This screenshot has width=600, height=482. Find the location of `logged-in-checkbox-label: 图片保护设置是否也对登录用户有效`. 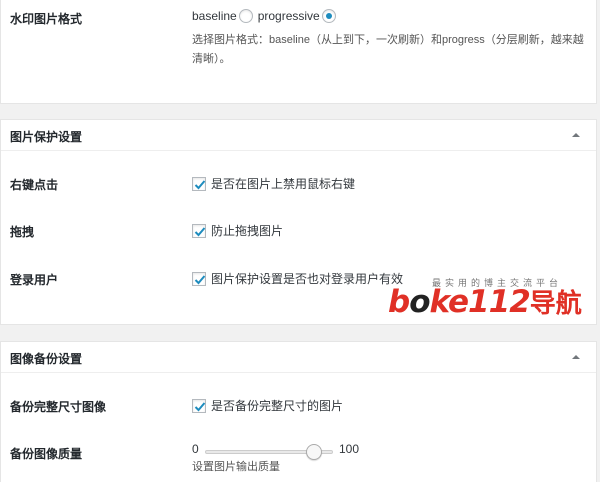

logged-in-checkbox-label: 图片保护设置是否也对登录用户有效 is located at coordinates (307, 278).